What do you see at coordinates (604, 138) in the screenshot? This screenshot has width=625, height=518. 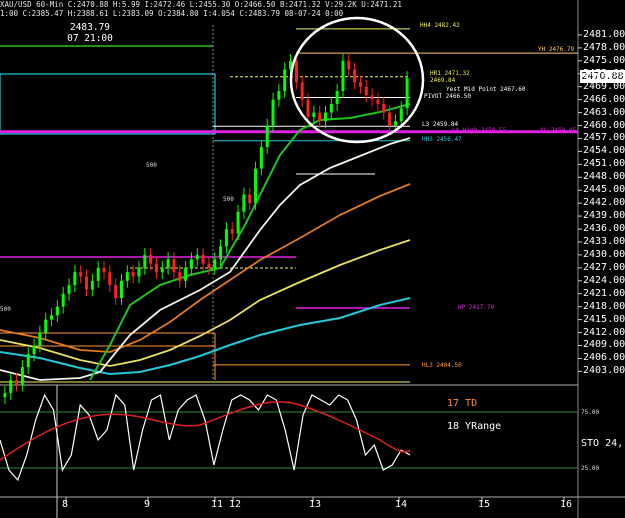 I see `y-tick-label: 2457.00` at bounding box center [604, 138].